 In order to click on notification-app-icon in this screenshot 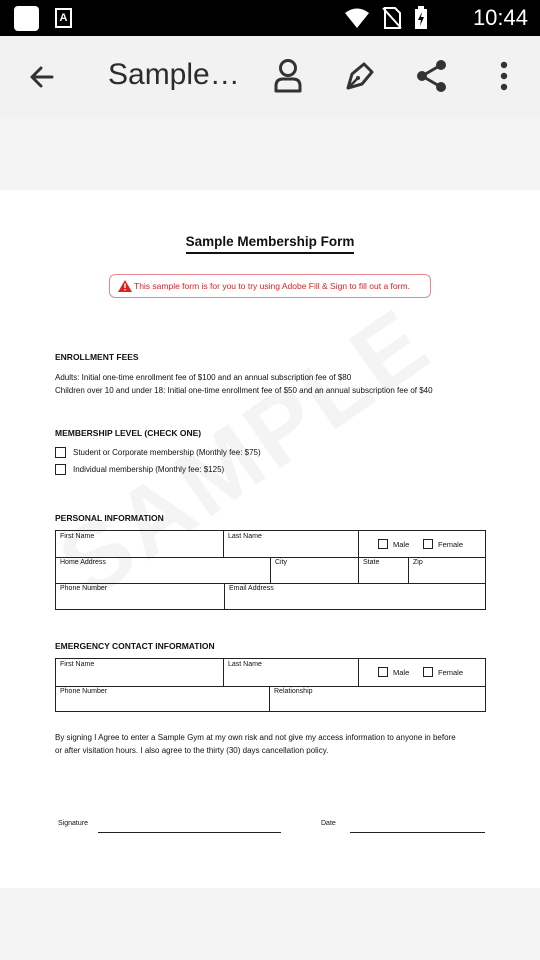, I will do `click(26, 18)`.